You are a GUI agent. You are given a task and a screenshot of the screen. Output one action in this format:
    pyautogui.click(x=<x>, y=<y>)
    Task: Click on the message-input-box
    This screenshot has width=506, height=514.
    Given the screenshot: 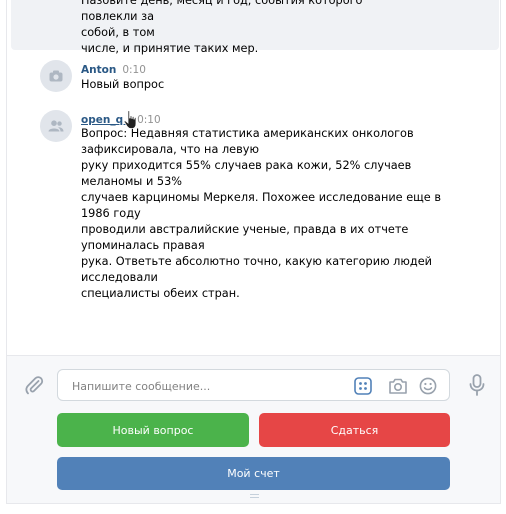 What is the action you would take?
    pyautogui.click(x=253, y=385)
    